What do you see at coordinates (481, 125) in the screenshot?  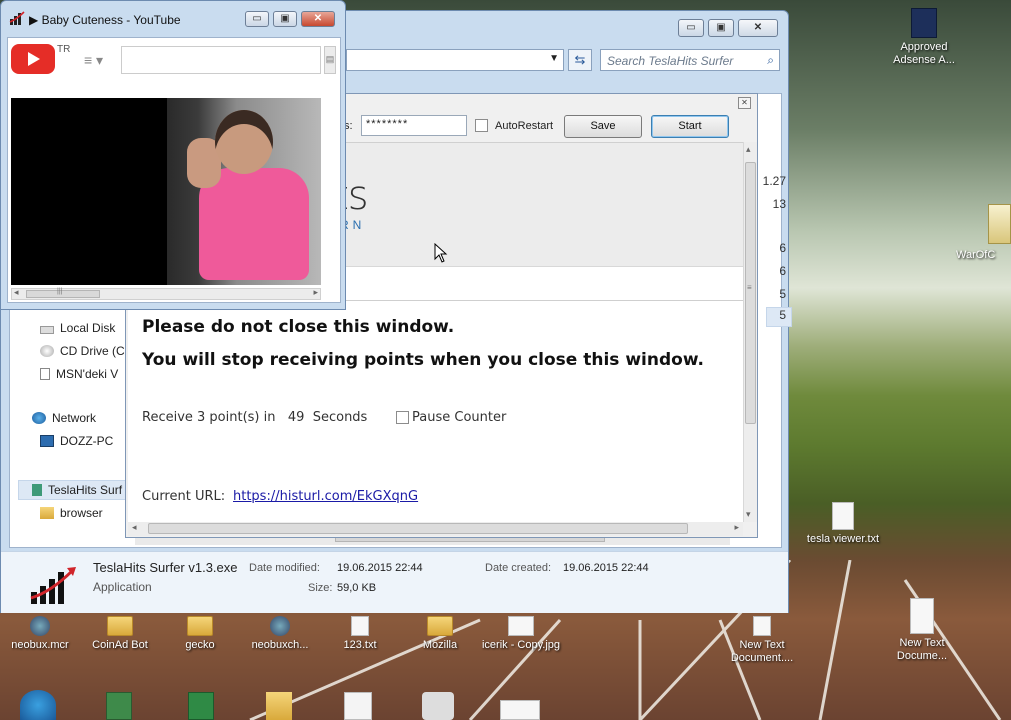 I see `autorestart-checkbox` at bounding box center [481, 125].